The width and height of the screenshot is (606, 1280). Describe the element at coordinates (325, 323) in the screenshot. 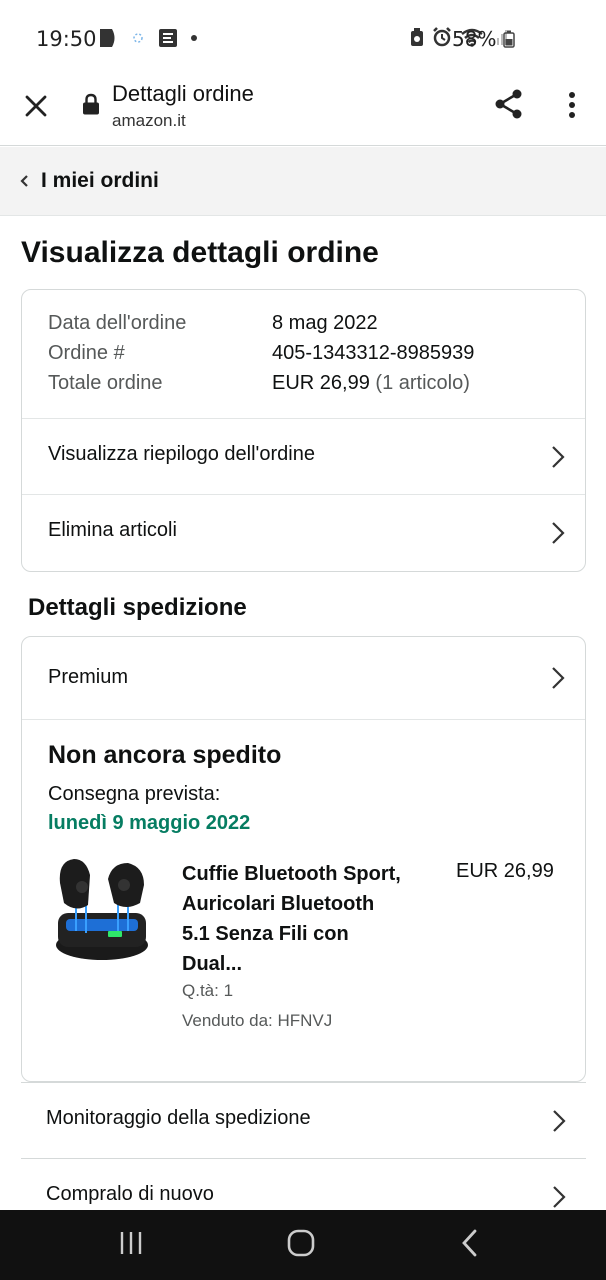

I see `order-date-value: 8 mag 2022` at that location.